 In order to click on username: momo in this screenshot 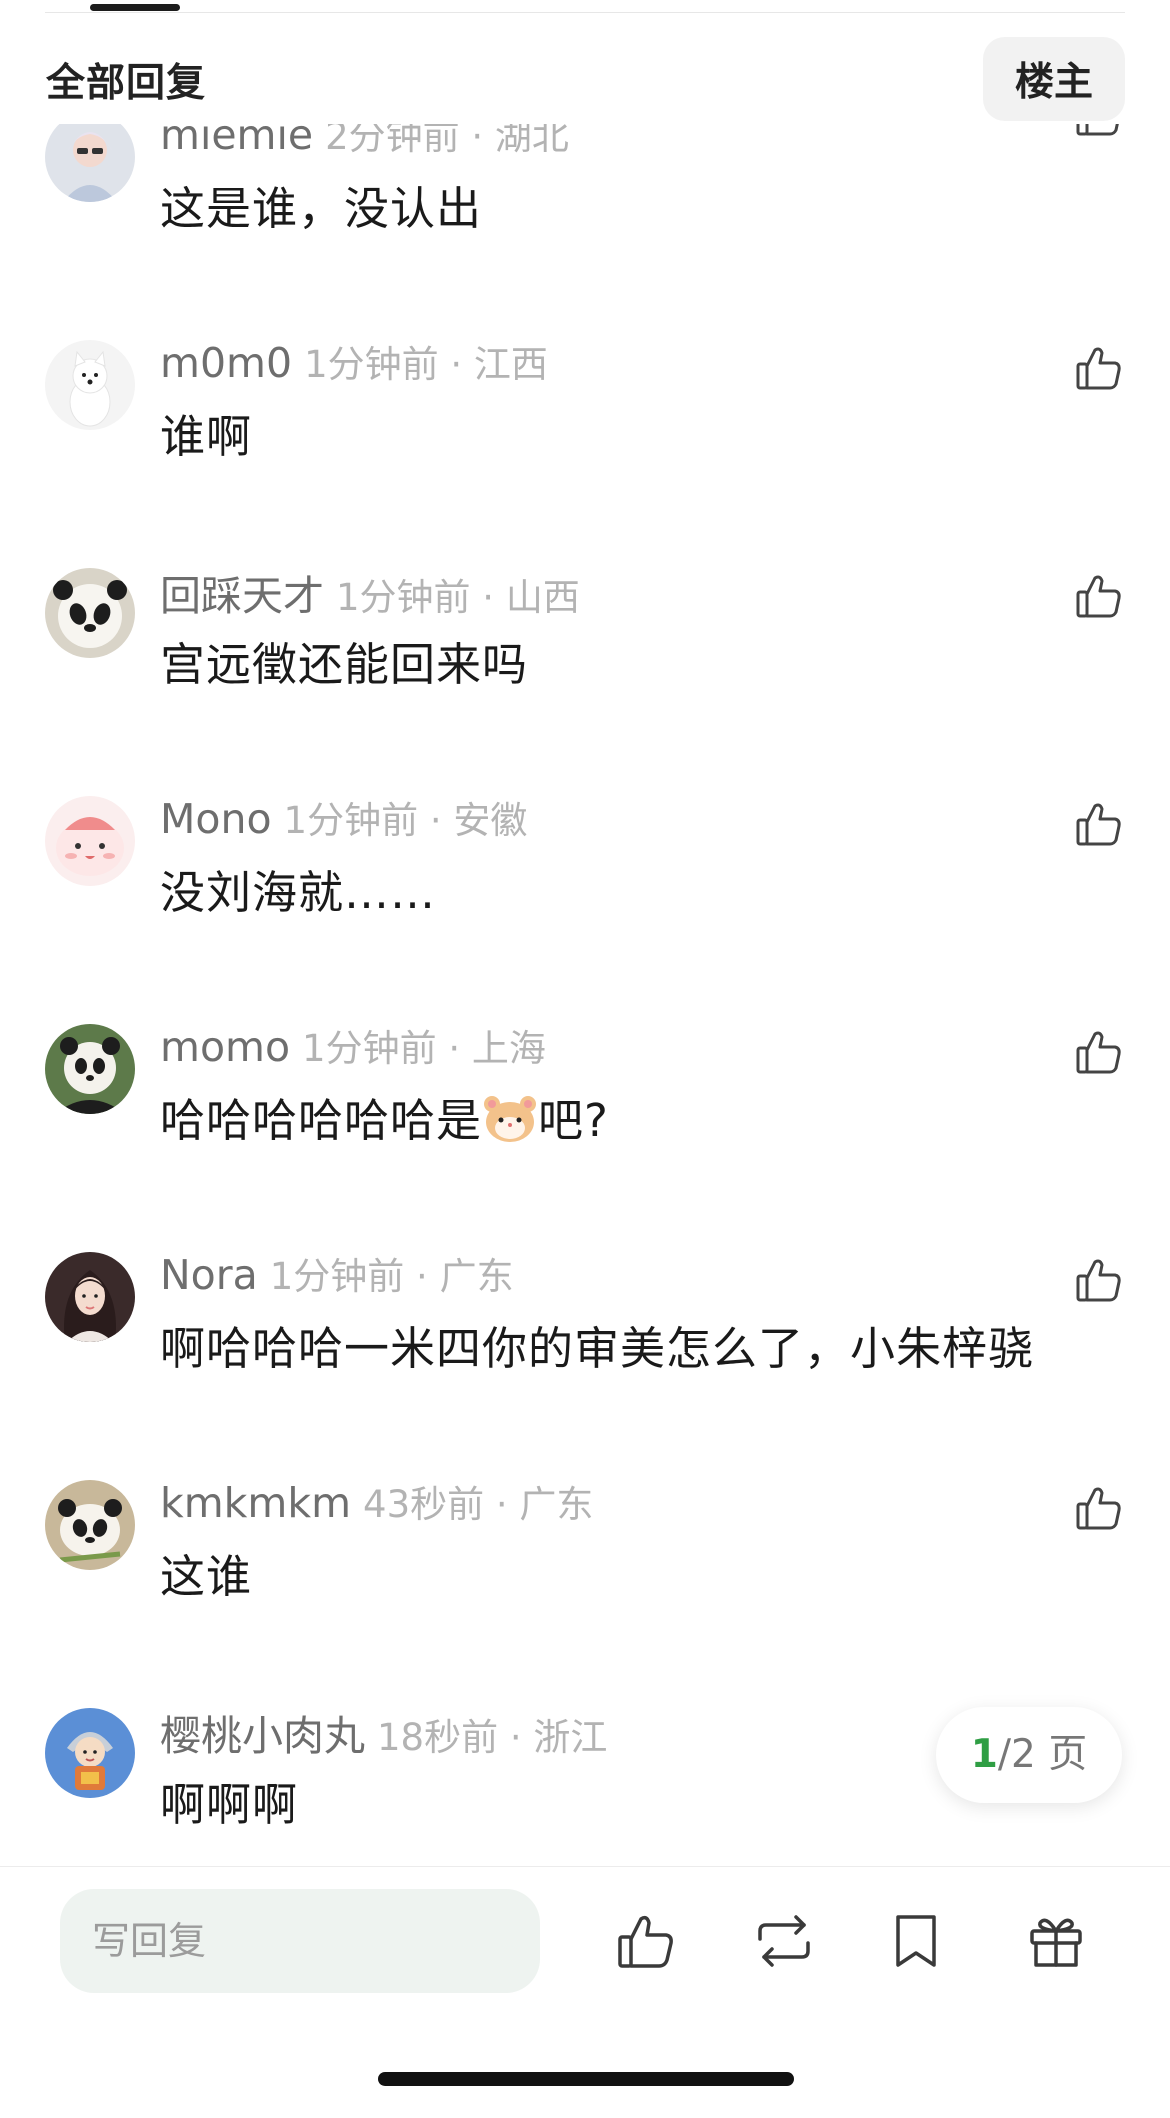, I will do `click(225, 1047)`.